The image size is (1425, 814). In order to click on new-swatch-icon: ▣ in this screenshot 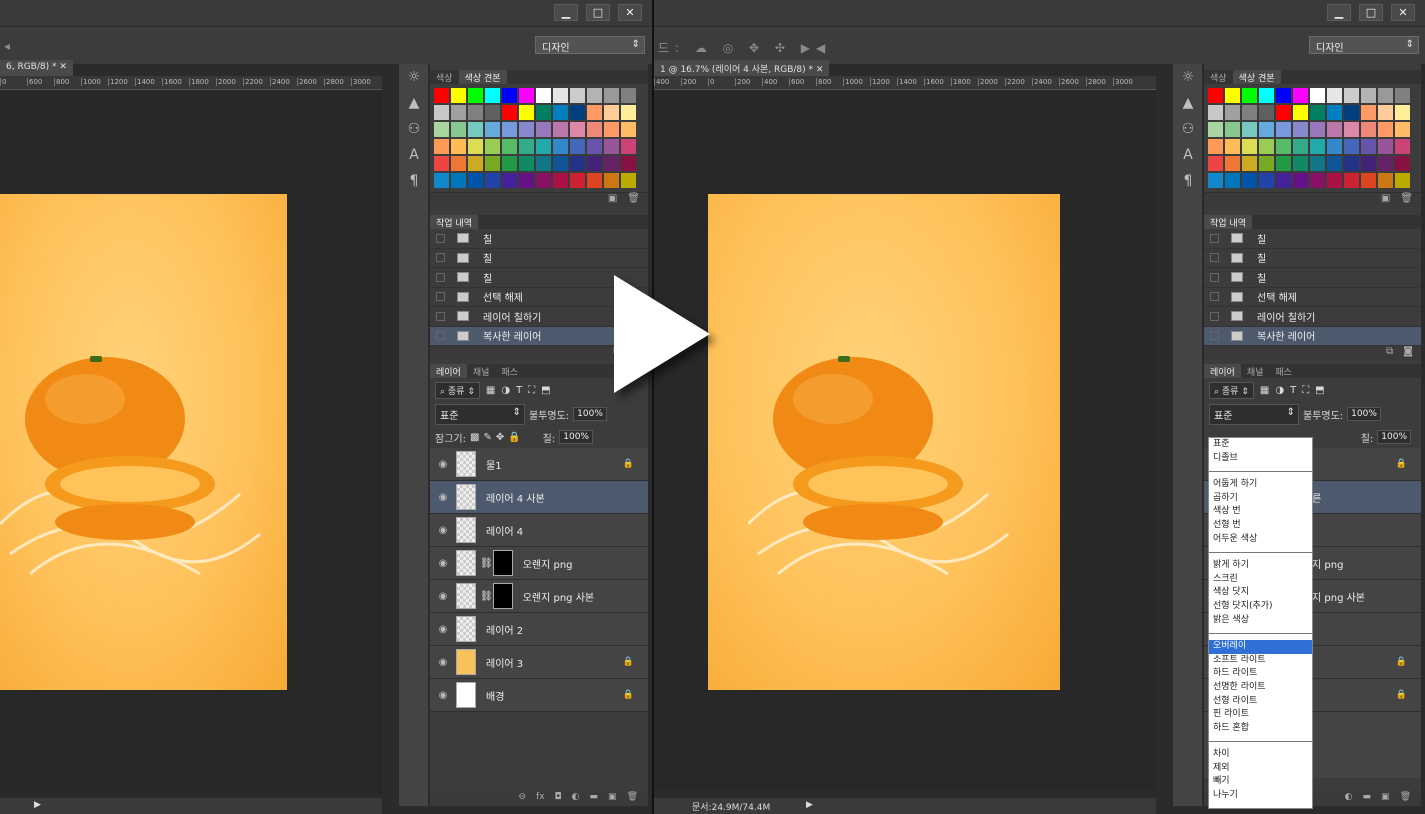, I will do `click(1385, 200)`.